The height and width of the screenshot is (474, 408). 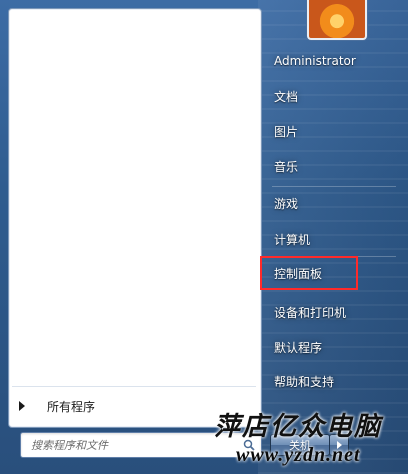 What do you see at coordinates (292, 239) in the screenshot?
I see `menu-item-label: 计算机` at bounding box center [292, 239].